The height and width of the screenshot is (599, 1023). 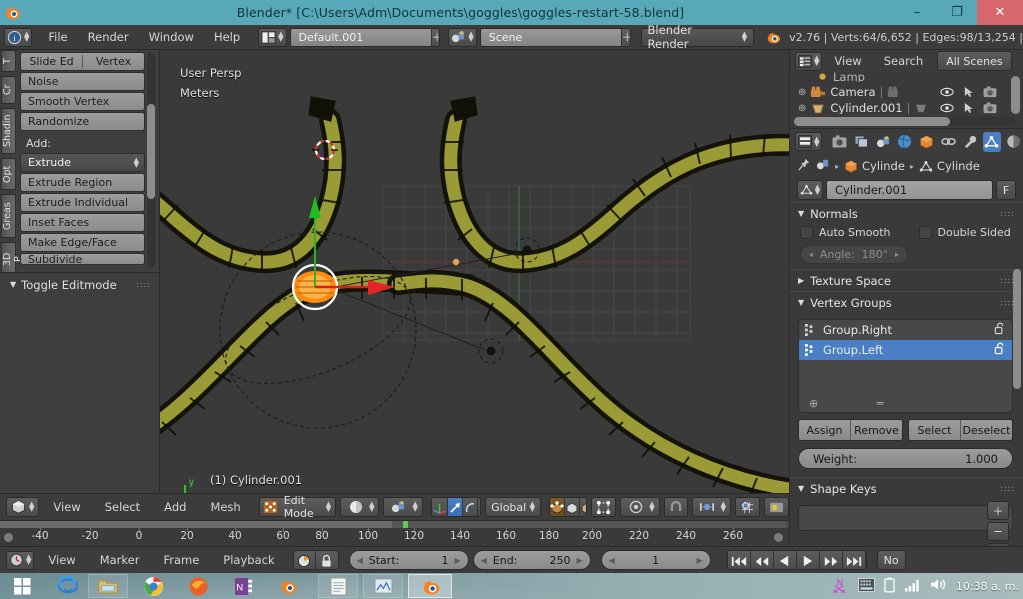 What do you see at coordinates (22, 586) in the screenshot?
I see `windows-start-icon` at bounding box center [22, 586].